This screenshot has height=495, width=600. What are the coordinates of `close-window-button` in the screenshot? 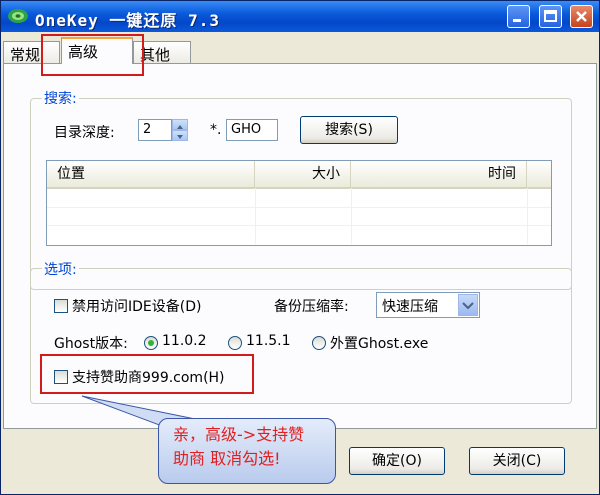 It's located at (581, 16).